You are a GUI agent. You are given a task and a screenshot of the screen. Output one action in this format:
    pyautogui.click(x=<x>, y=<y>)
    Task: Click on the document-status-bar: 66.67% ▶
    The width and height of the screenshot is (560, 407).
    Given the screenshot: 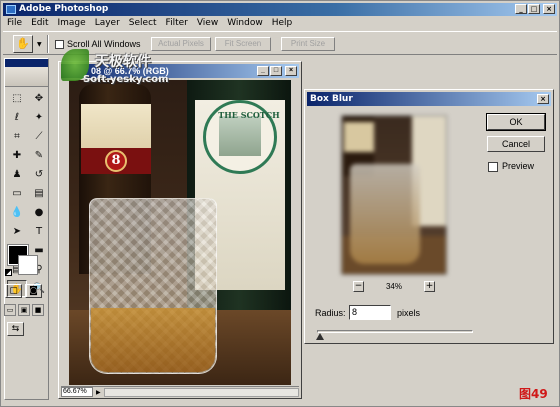 What is the action you would take?
    pyautogui.click(x=180, y=391)
    